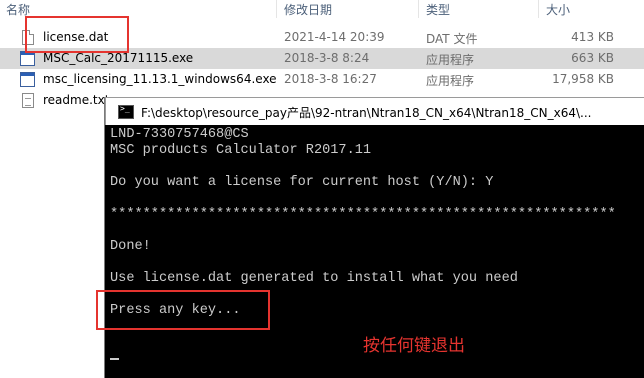  I want to click on file-name: readme.txt, so click(76, 100).